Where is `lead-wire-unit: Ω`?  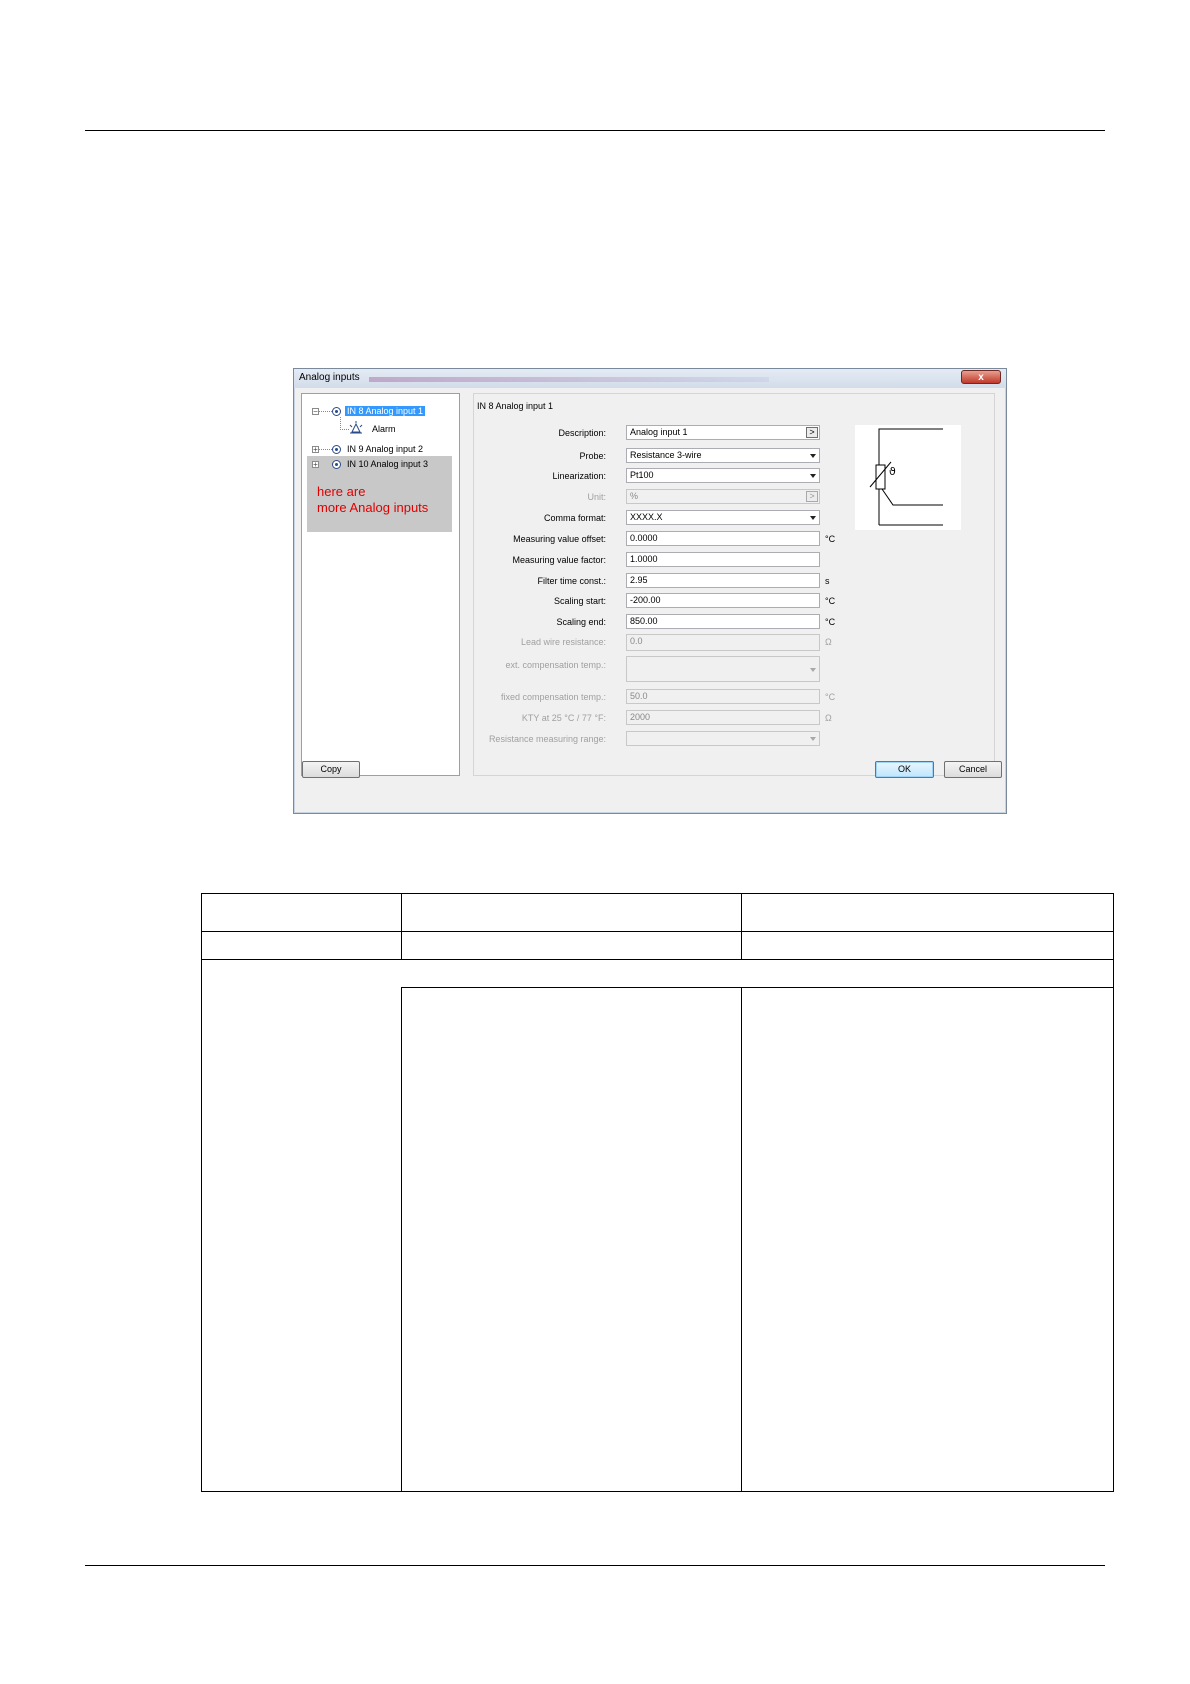 lead-wire-unit: Ω is located at coordinates (828, 642).